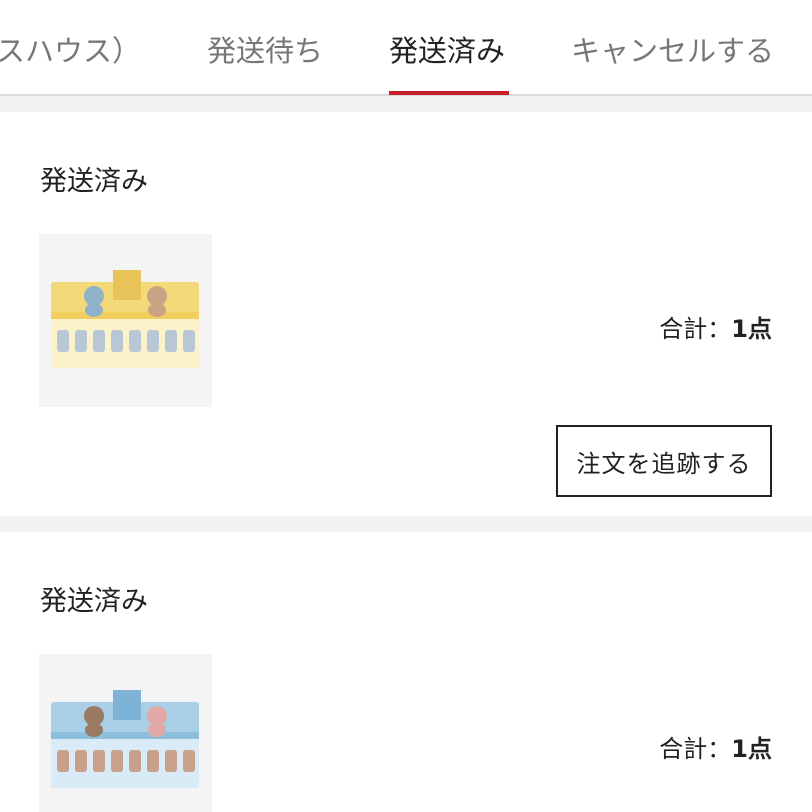  I want to click on tab-awaiting-shipment: 発送待ち, so click(265, 49).